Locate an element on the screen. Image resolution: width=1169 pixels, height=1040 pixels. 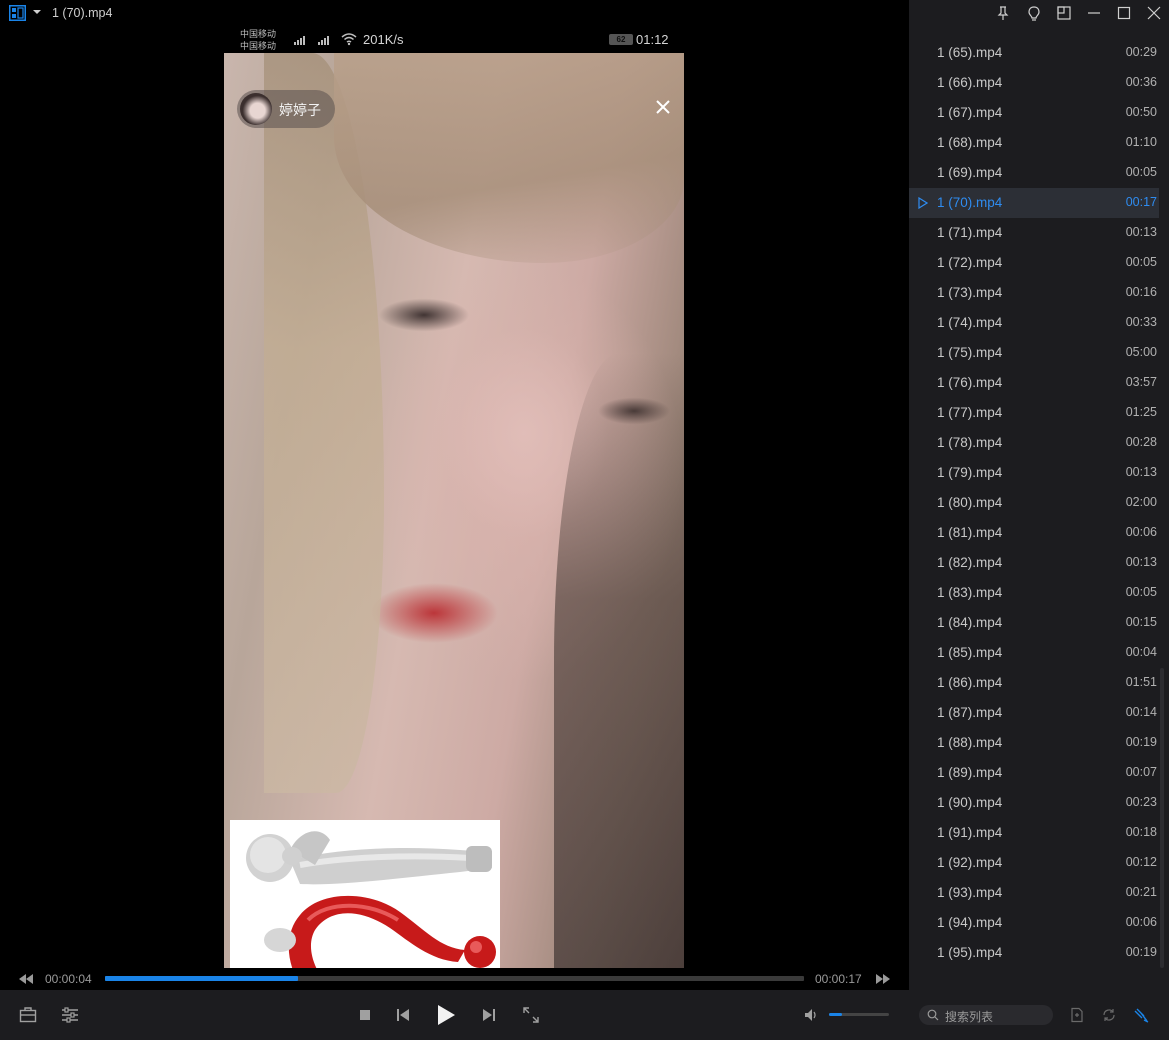
mini-mode-icon is located at coordinates (1064, 13).